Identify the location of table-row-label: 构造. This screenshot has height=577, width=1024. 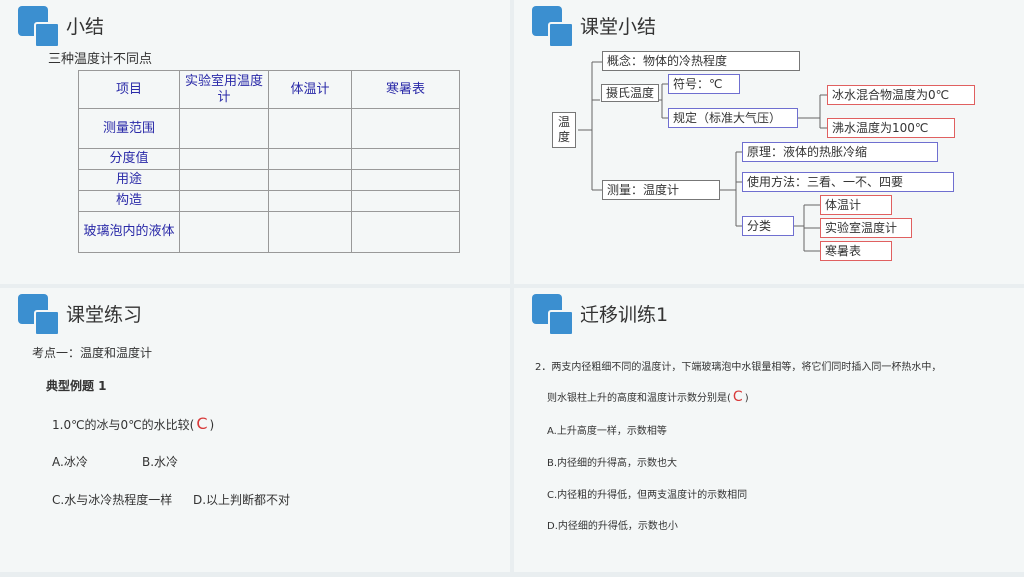
(129, 201).